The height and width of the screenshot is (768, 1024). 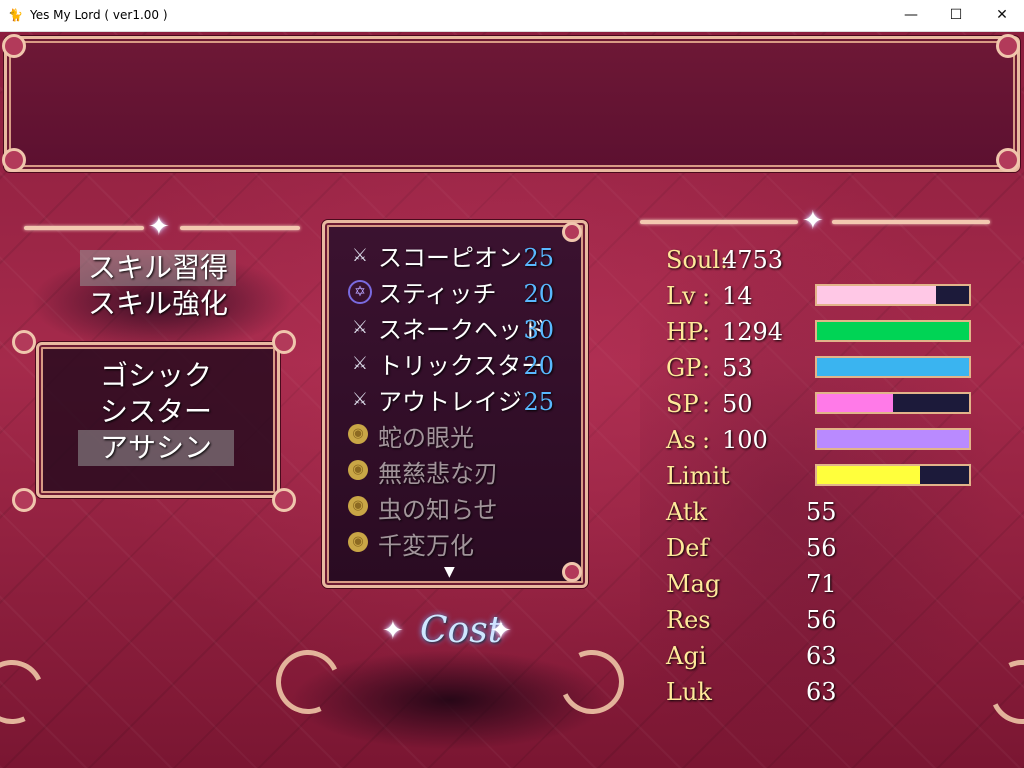 I want to click on lv-gauge, so click(x=893, y=295).